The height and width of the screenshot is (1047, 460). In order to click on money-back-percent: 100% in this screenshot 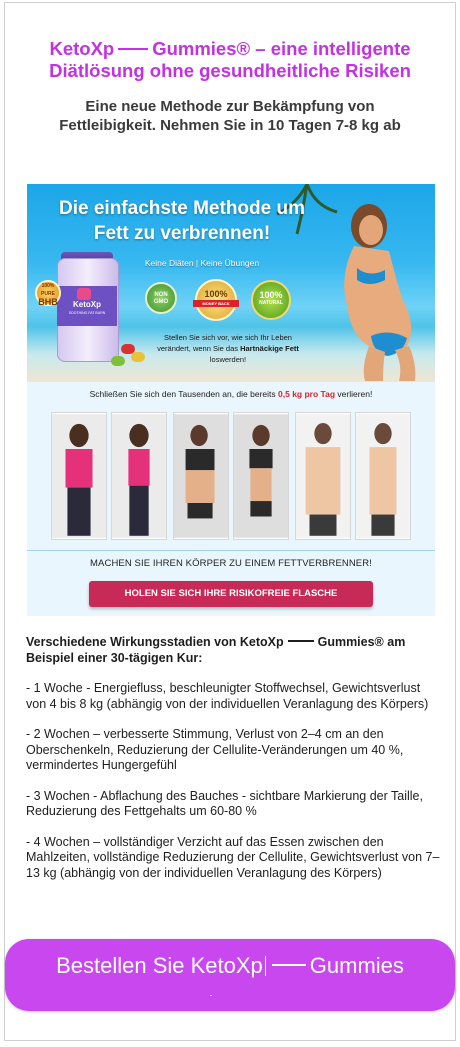, I will do `click(216, 294)`.